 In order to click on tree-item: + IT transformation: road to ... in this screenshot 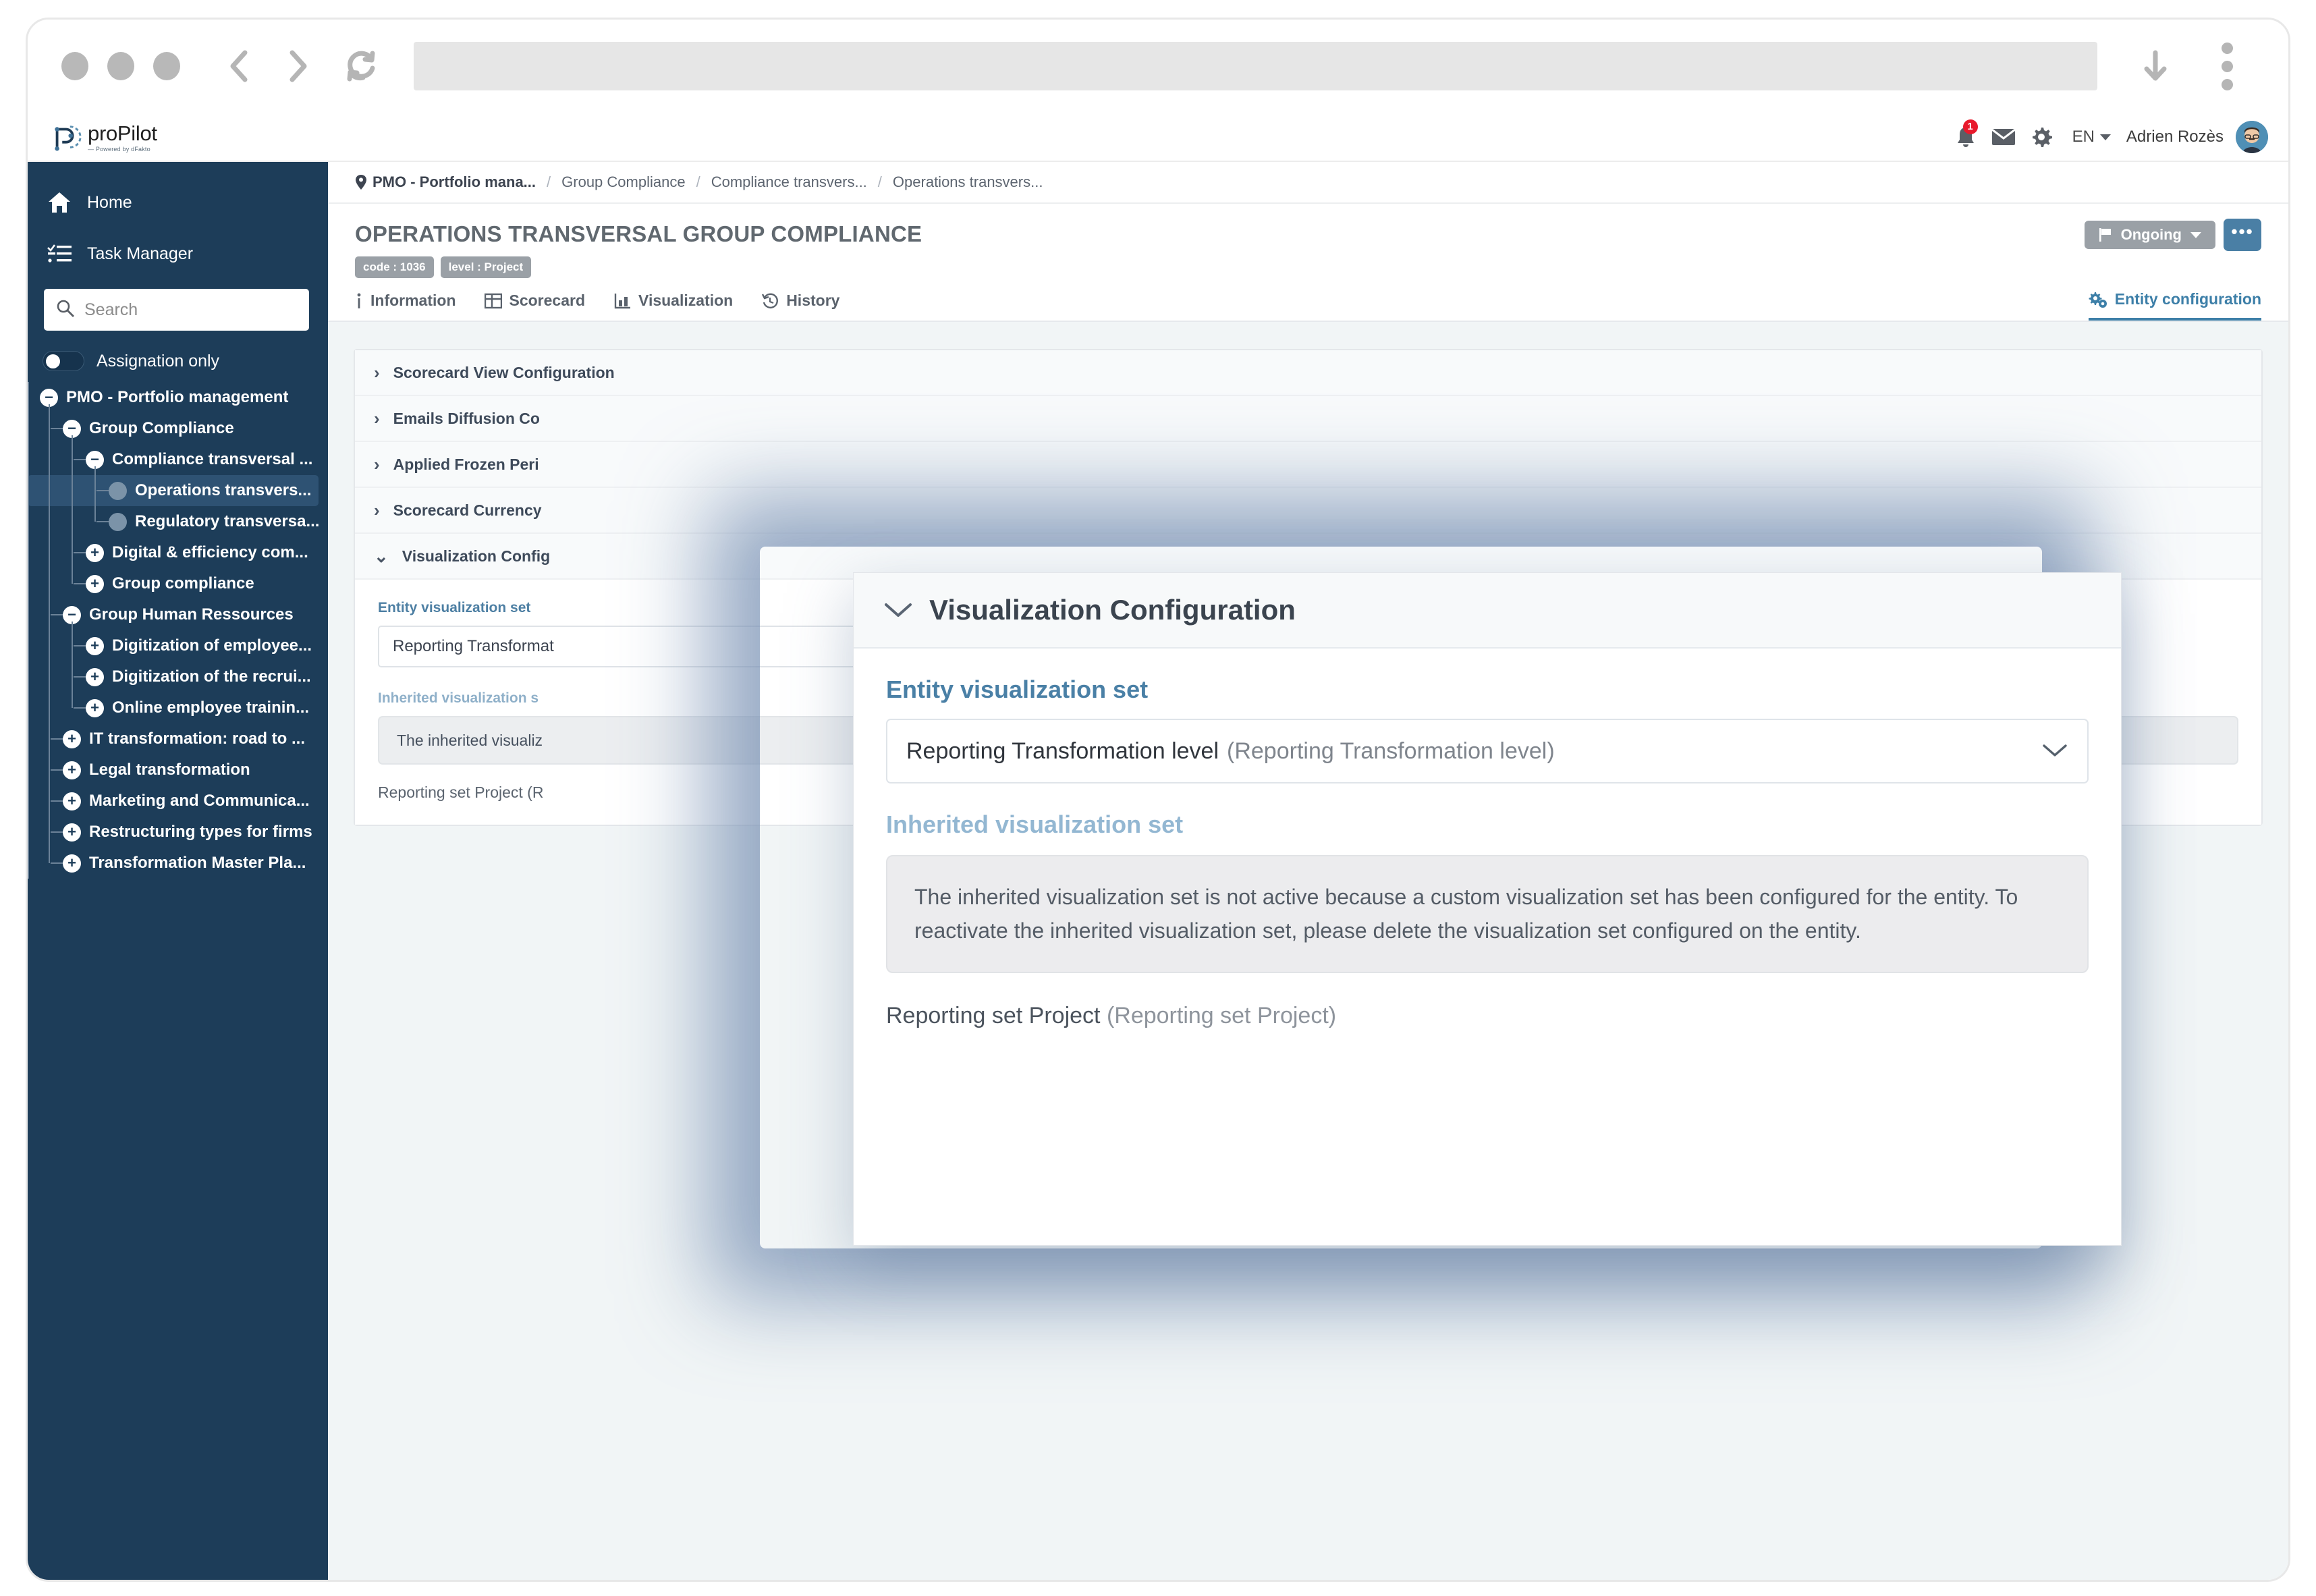, I will do `click(178, 738)`.